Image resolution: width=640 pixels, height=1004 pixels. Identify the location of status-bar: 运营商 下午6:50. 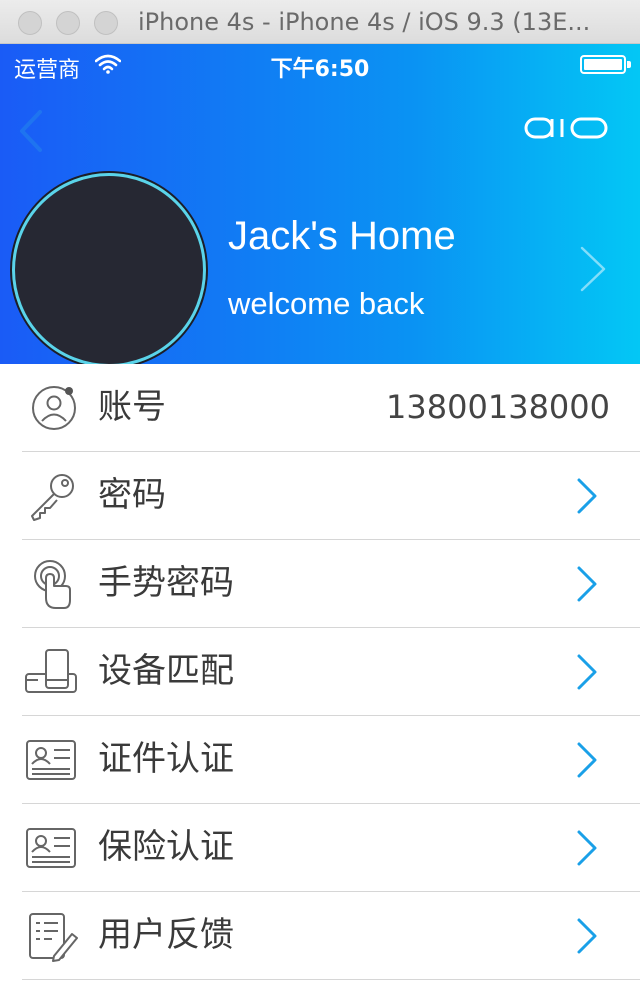
(320, 64).